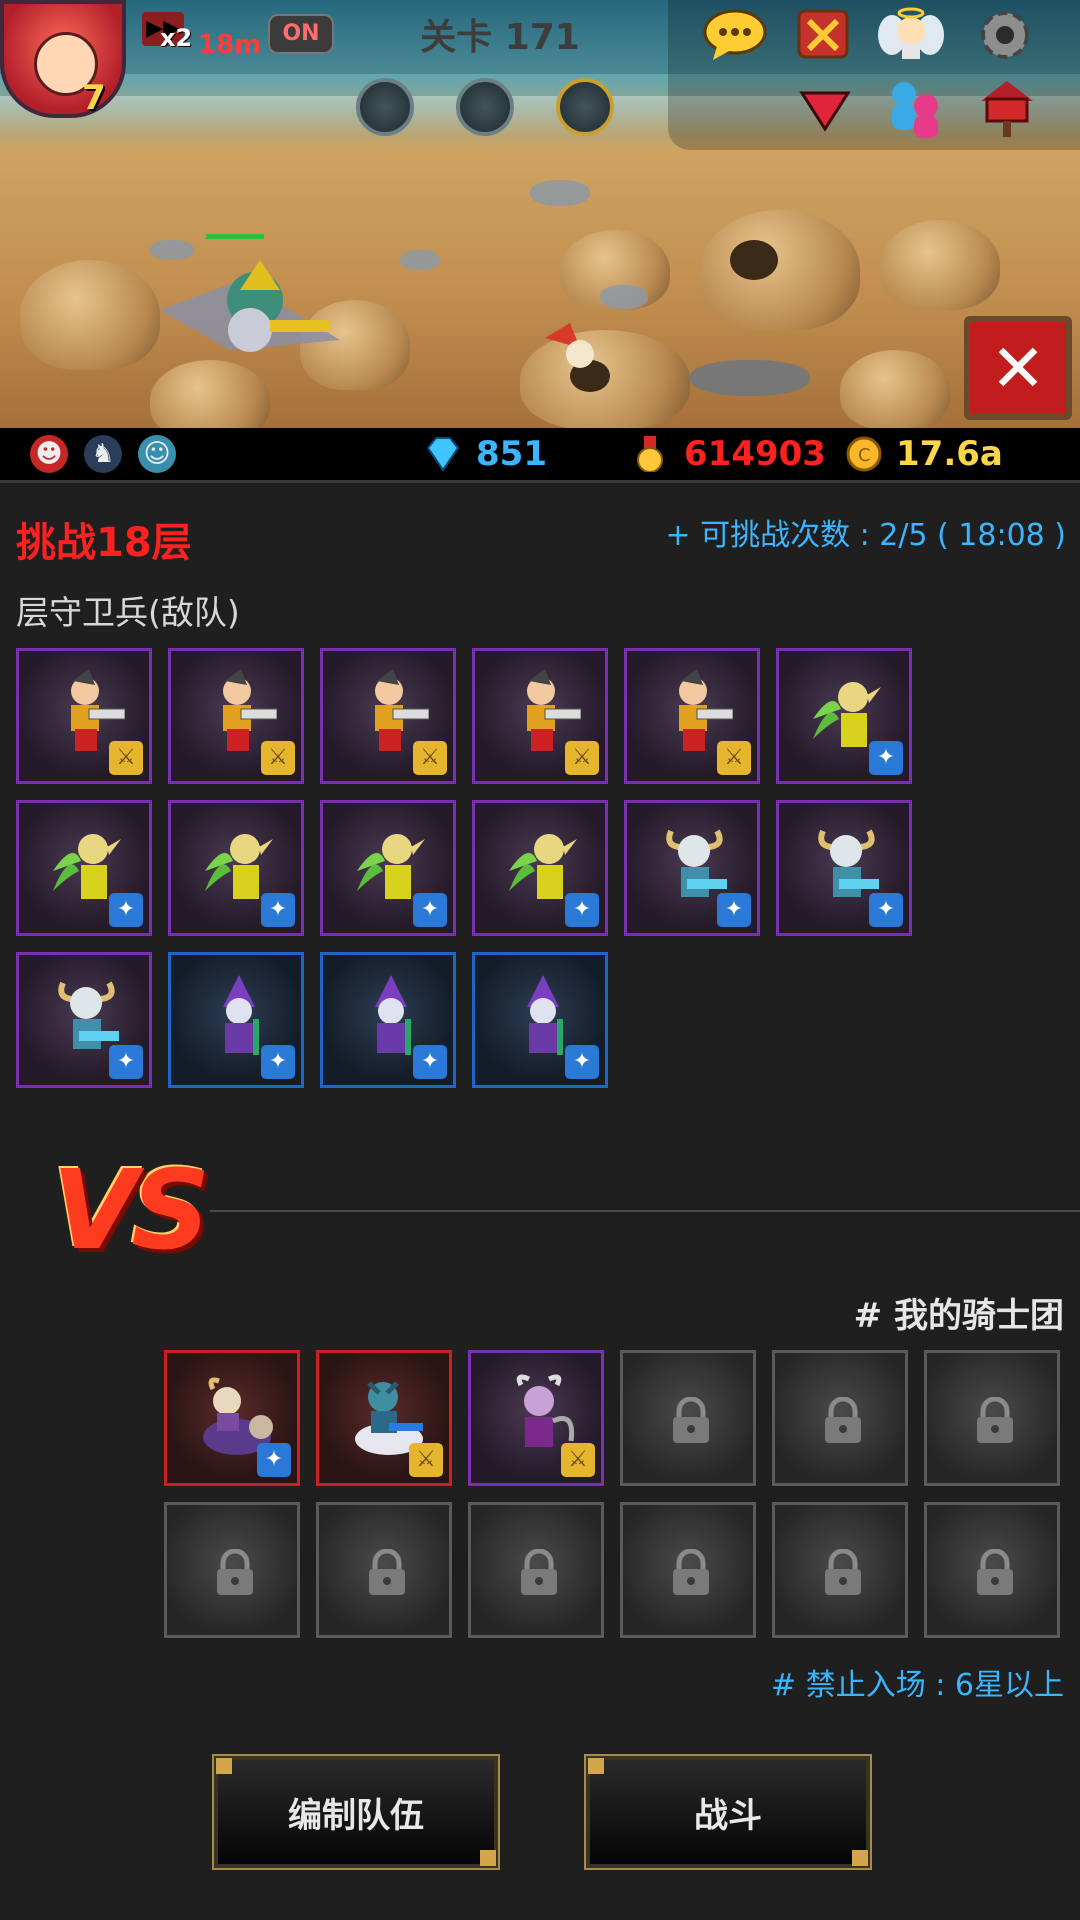 This screenshot has height=1920, width=1080. Describe the element at coordinates (911, 33) in the screenshot. I see `angel-icon` at that location.